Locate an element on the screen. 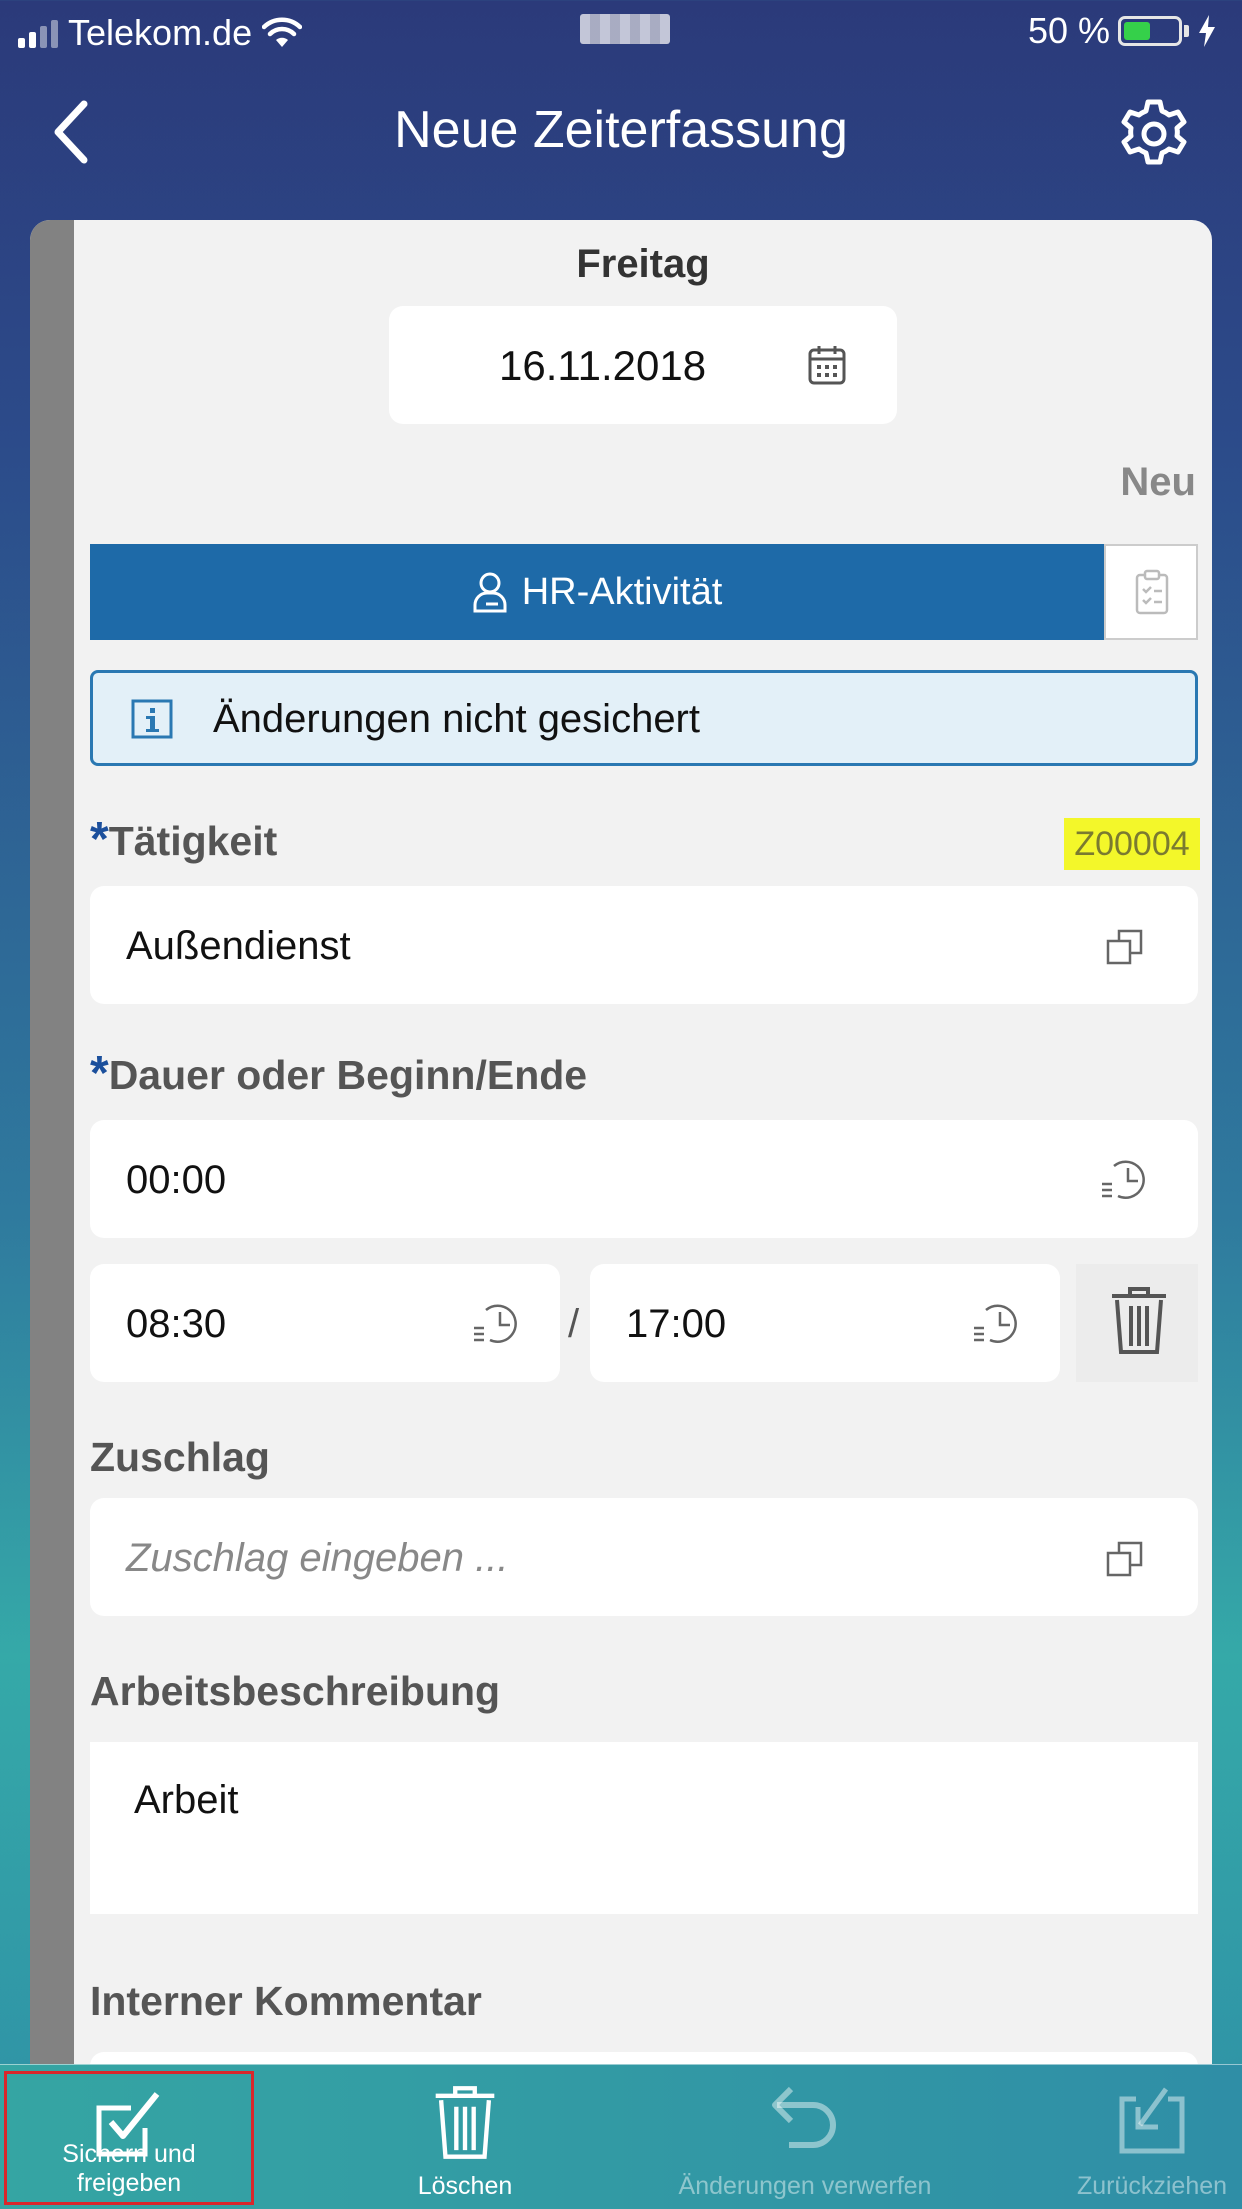  duration-field: 00:00 is located at coordinates (644, 1179).